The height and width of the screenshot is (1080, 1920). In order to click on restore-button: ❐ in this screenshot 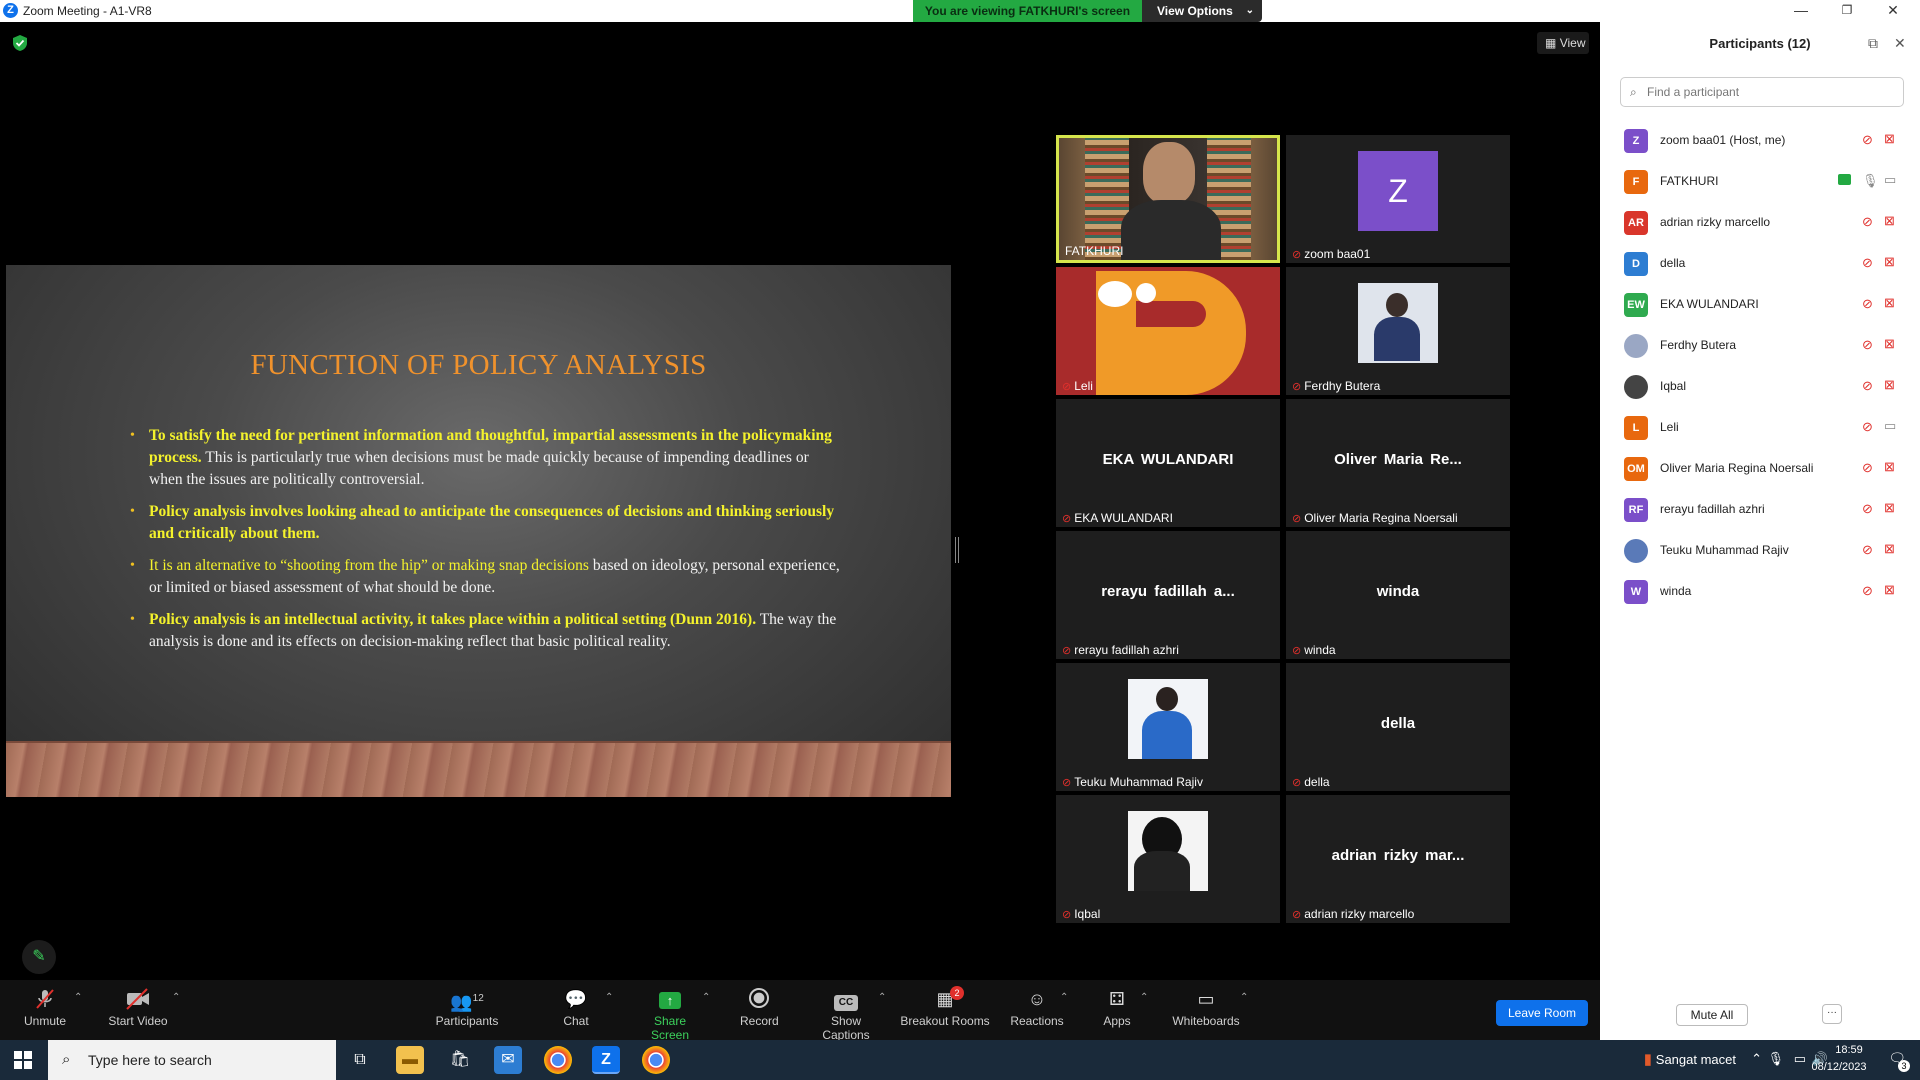, I will do `click(1847, 11)`.